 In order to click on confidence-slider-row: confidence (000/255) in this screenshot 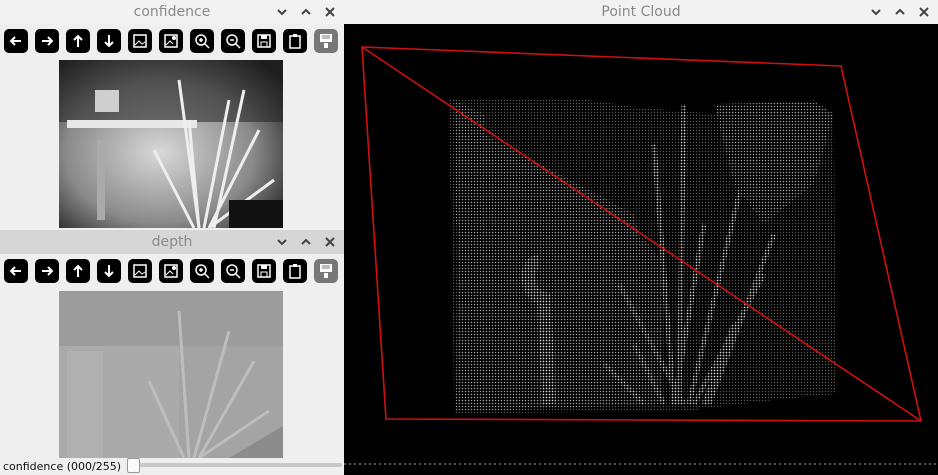, I will do `click(172, 466)`.